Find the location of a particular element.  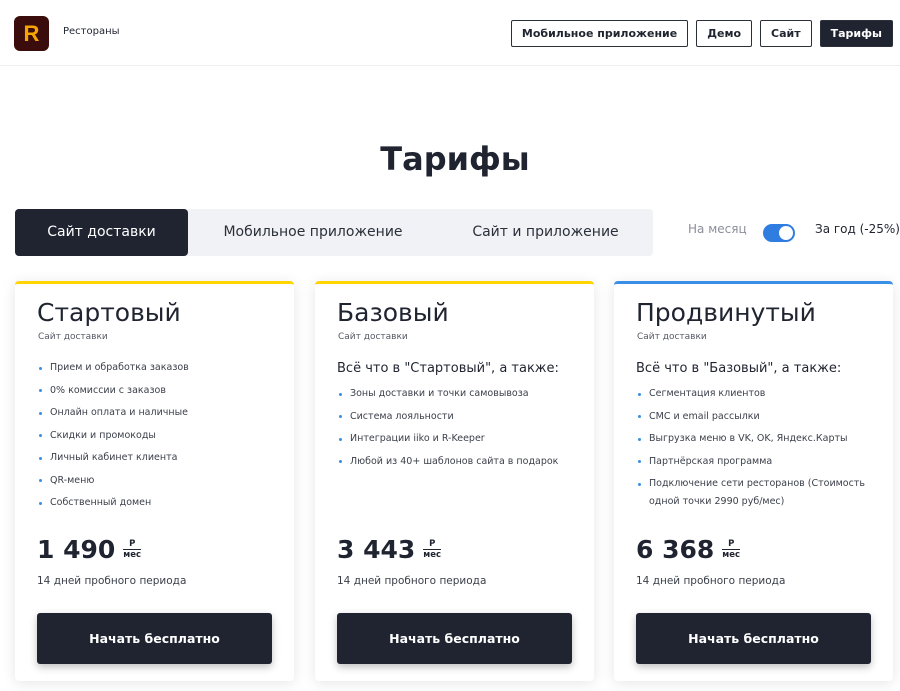

toggle-knob is located at coordinates (786, 233).